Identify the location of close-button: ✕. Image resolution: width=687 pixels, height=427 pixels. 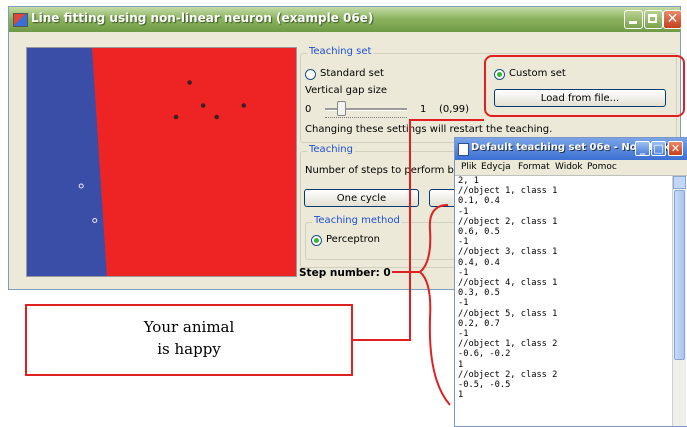
(672, 19).